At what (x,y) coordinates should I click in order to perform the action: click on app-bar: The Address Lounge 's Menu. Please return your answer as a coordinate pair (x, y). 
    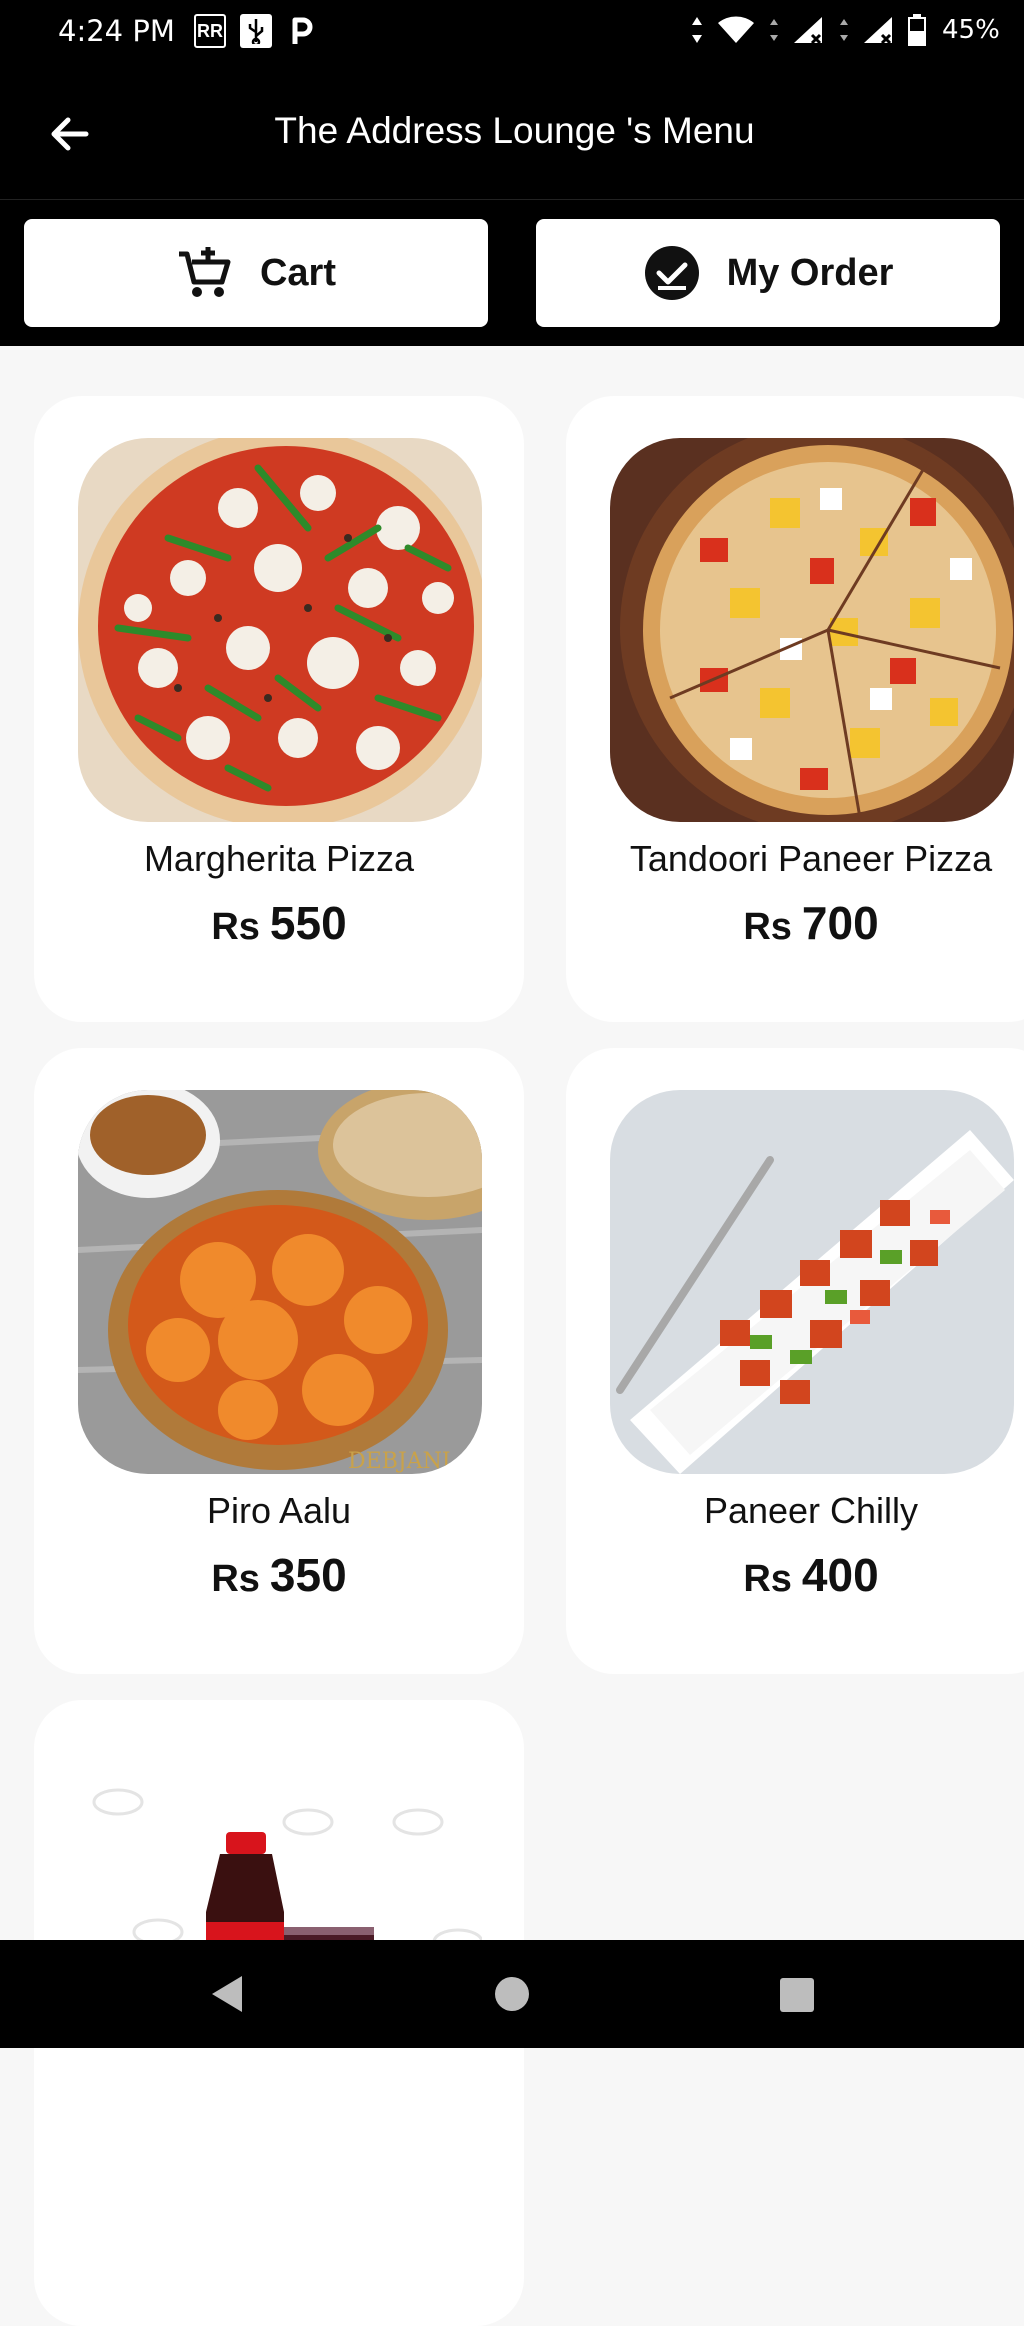
    Looking at the image, I should click on (512, 133).